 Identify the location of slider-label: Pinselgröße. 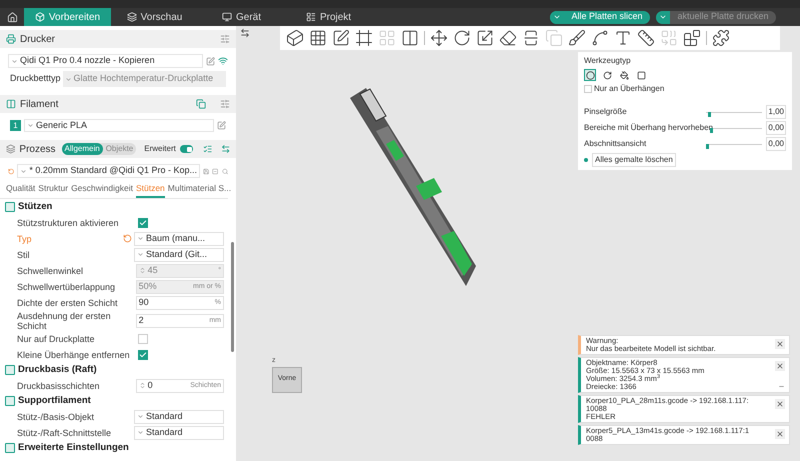
(606, 112).